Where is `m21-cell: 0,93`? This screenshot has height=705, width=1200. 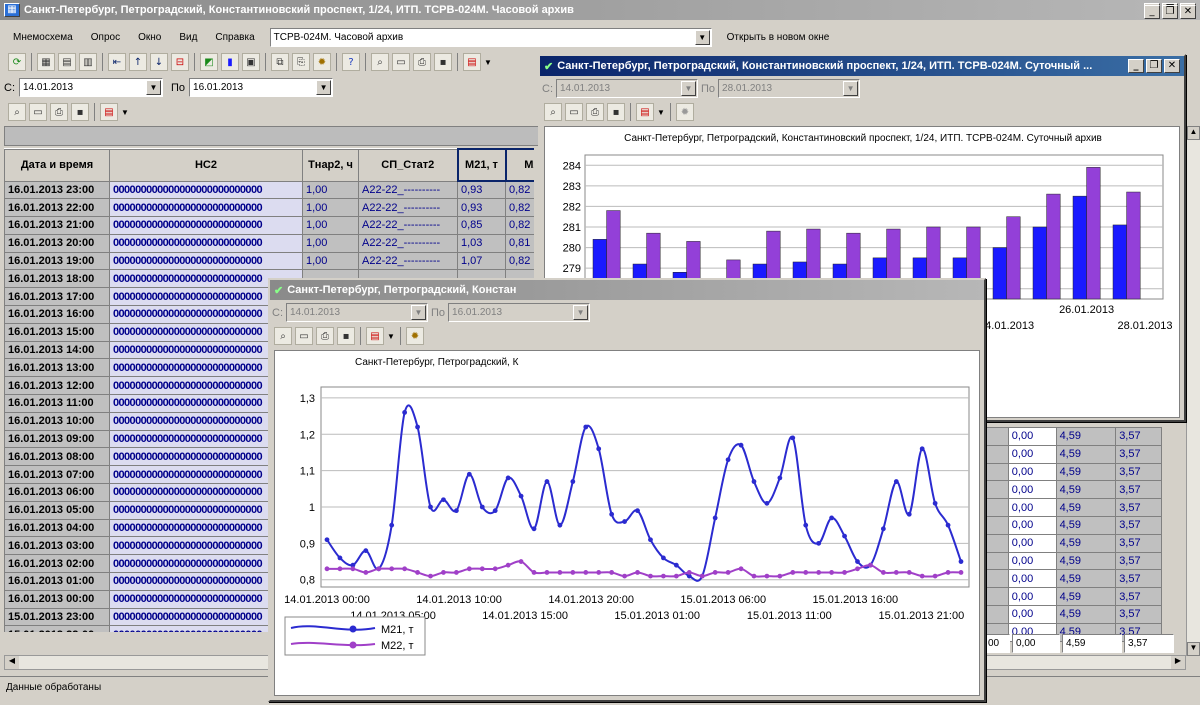 m21-cell: 0,93 is located at coordinates (481, 208).